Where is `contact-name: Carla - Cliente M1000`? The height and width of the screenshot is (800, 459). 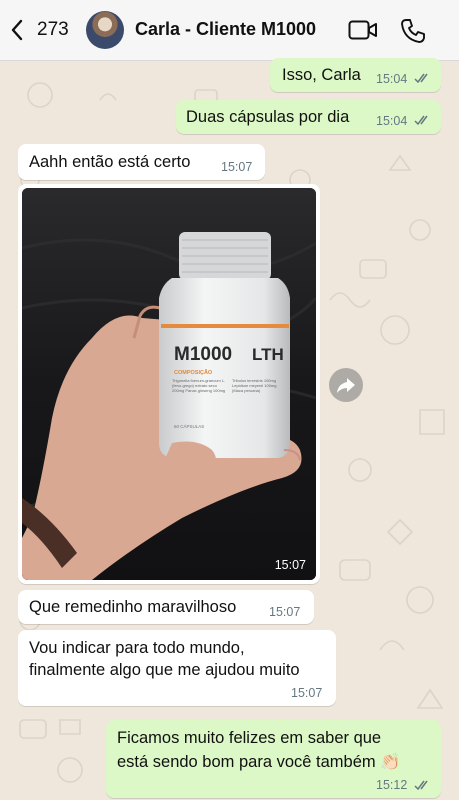
contact-name: Carla - Cliente M1000 is located at coordinates (225, 29).